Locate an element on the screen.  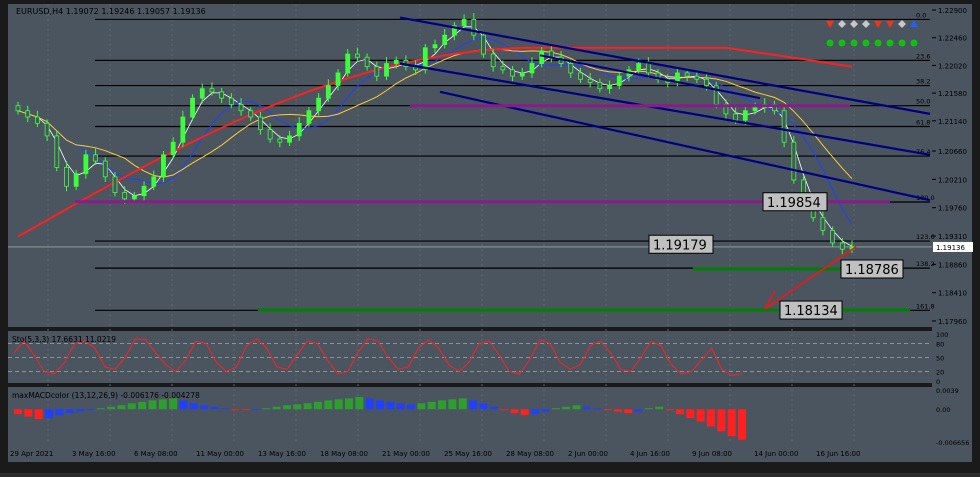
current-price-label: 1.19136 is located at coordinates (950, 248).